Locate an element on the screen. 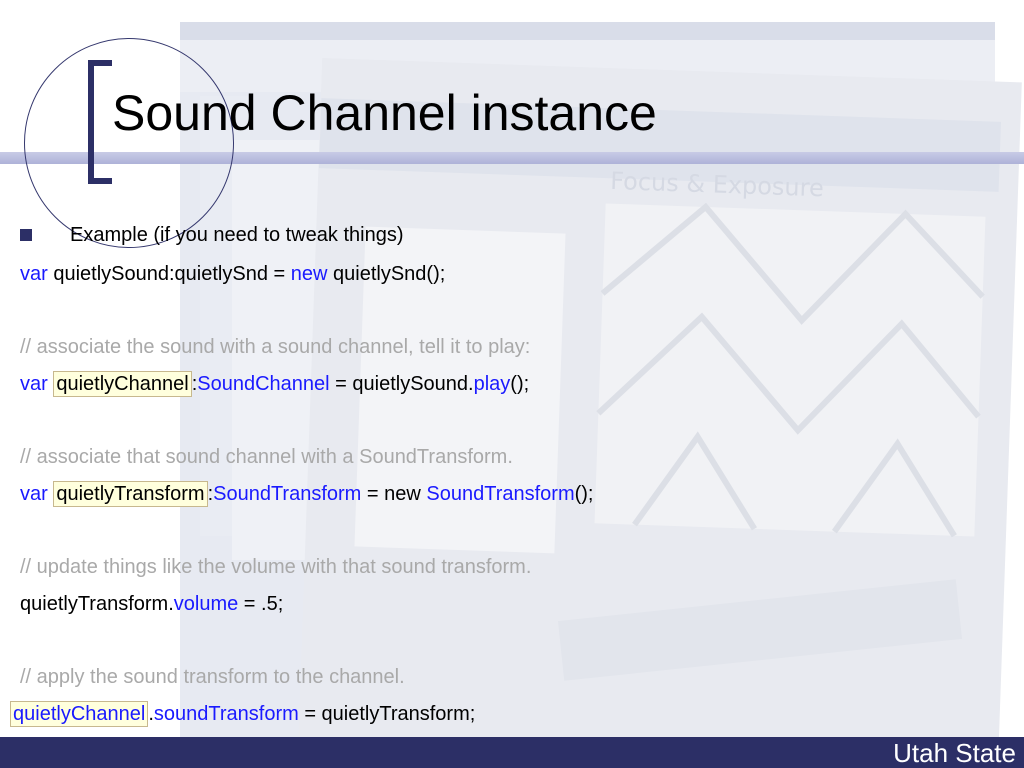 The width and height of the screenshot is (1024, 768). decorative-circle is located at coordinates (129, 143).